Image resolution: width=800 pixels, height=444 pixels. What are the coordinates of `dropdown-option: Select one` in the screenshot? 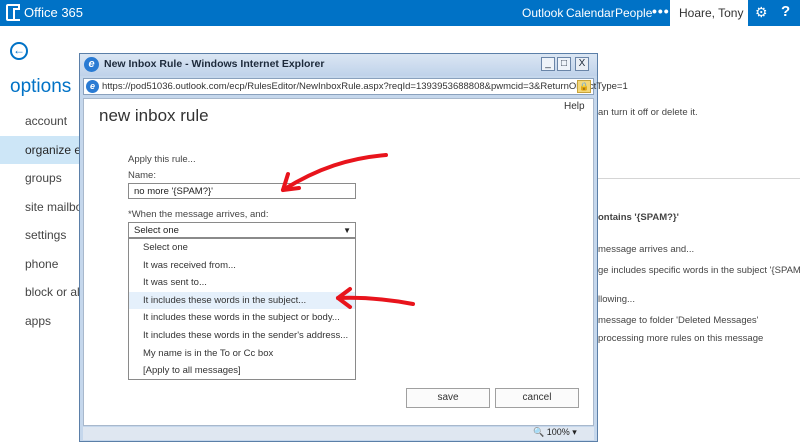 It's located at (242, 248).